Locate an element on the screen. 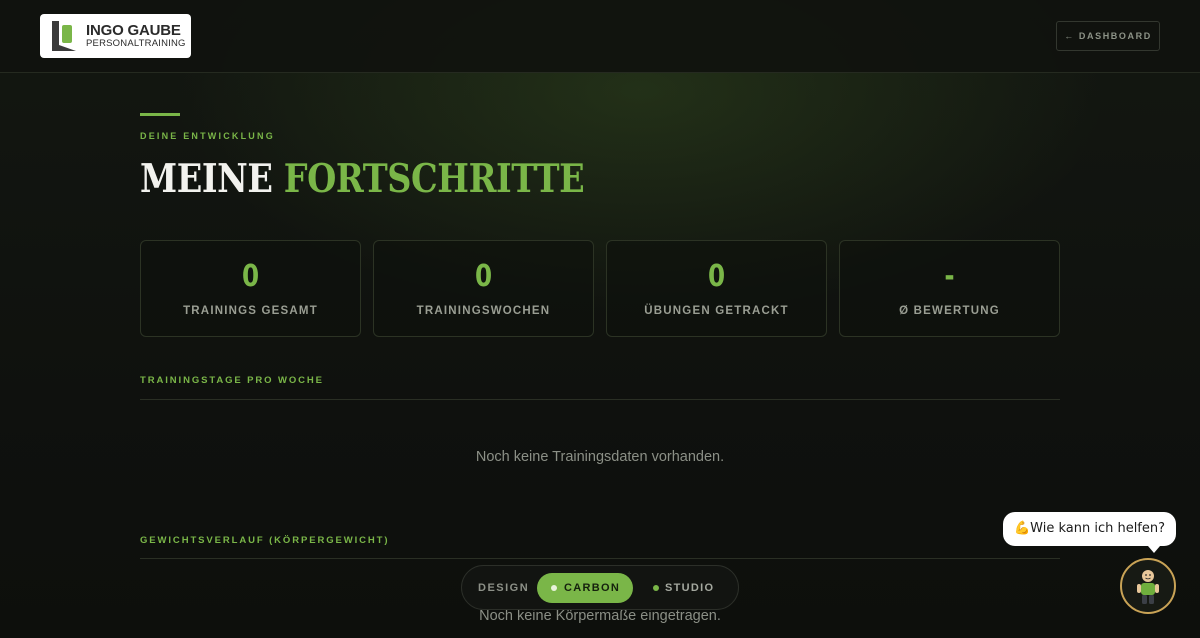  design-option-carbon: CARBON is located at coordinates (585, 588).